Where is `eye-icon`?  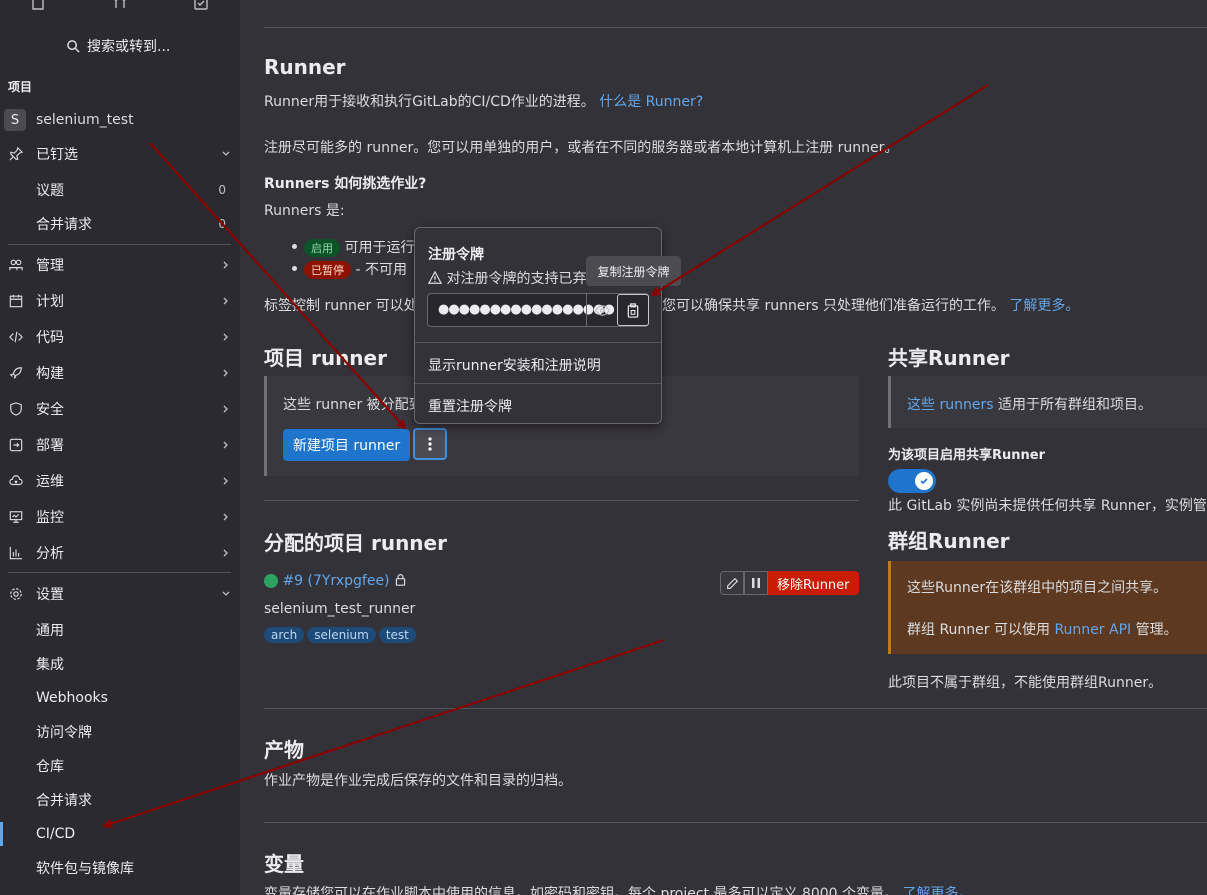 eye-icon is located at coordinates (602, 310).